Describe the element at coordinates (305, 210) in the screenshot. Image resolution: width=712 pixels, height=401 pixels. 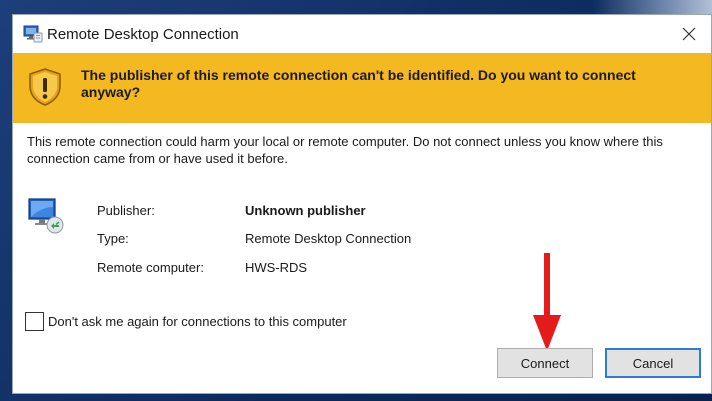
I see `publisher-value: Unknown publisher` at that location.